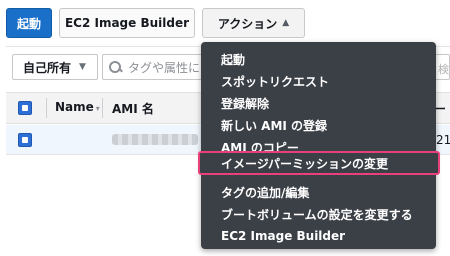 Image resolution: width=450 pixels, height=256 pixels. I want to click on menu-item-change-boot-volume-settings: ブートボリュームの設定を変更する, so click(318, 214).